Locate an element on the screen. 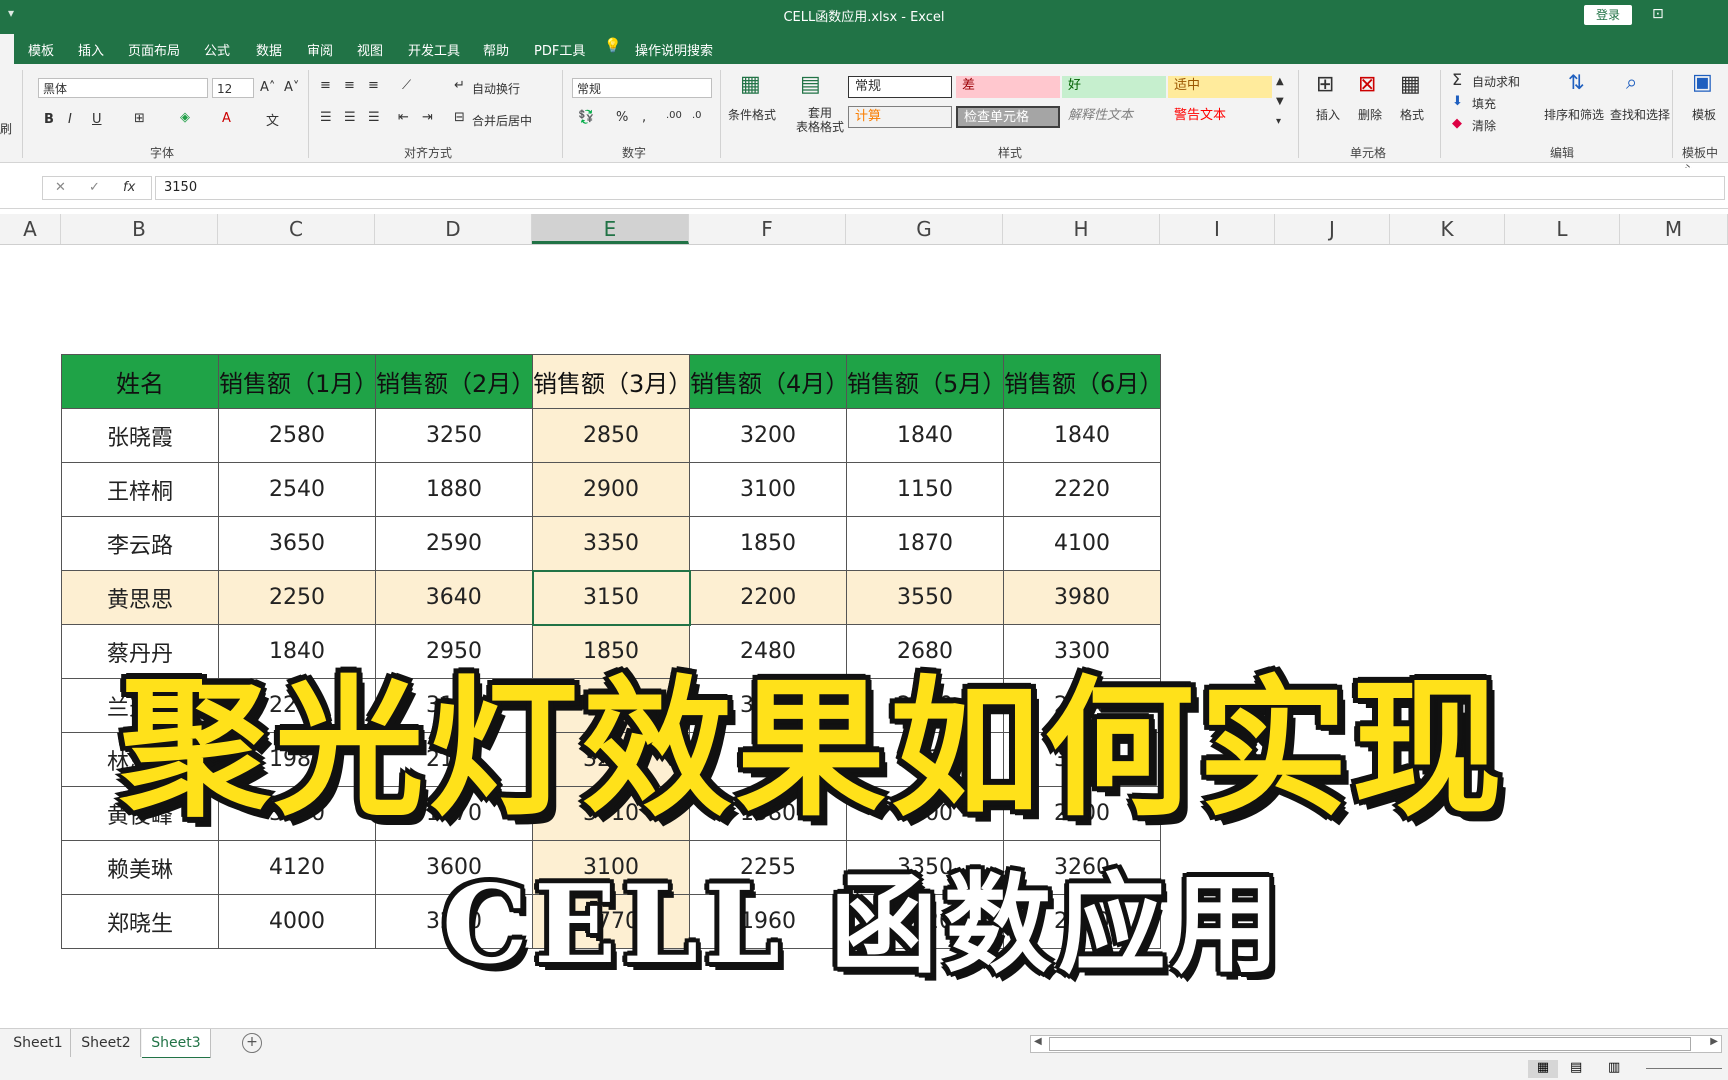 This screenshot has width=1728, height=1080. sales-cell: 4120 is located at coordinates (297, 867).